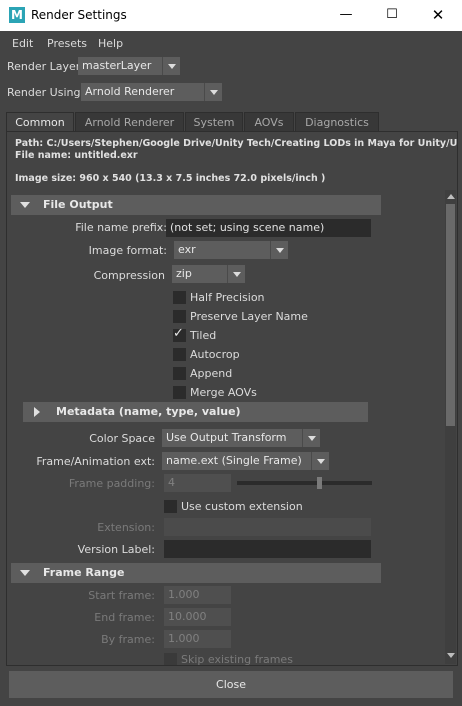 The height and width of the screenshot is (706, 462). I want to click on checkbox-autocrop, so click(179, 354).